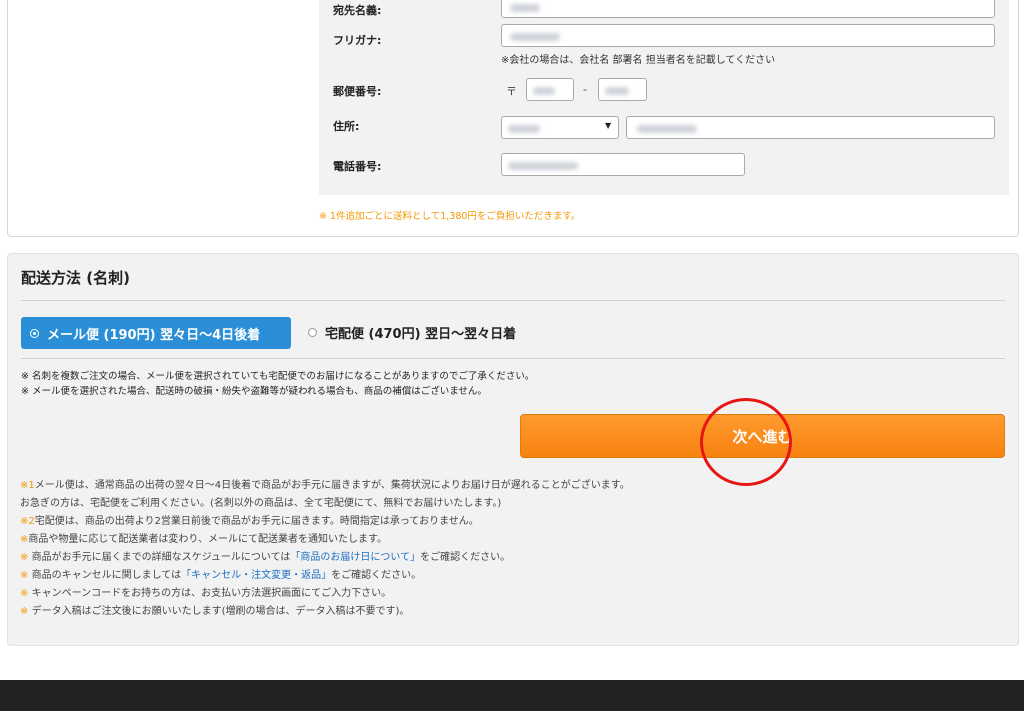  What do you see at coordinates (622, 89) in the screenshot?
I see `zip-input-second` at bounding box center [622, 89].